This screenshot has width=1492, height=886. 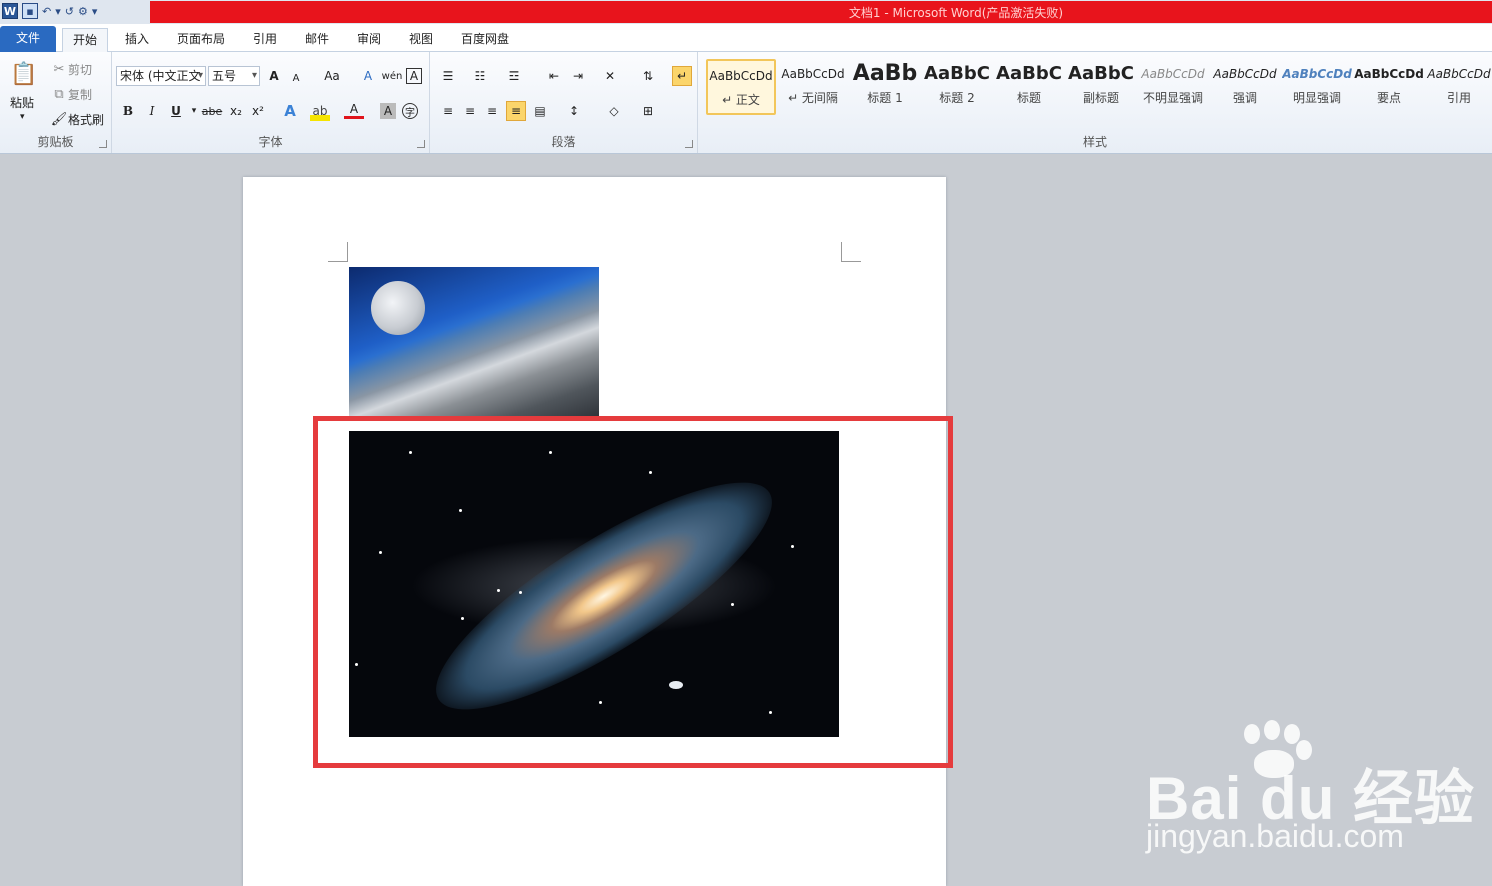 I want to click on clear-format-button: A, so click(x=368, y=76).